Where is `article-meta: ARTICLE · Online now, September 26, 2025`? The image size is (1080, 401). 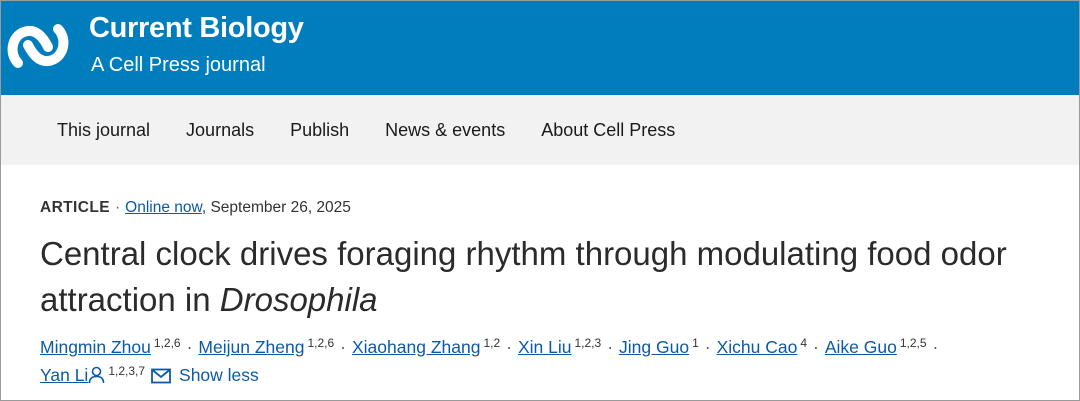
article-meta: ARTICLE · Online now, September 26, 2025 is located at coordinates (195, 208).